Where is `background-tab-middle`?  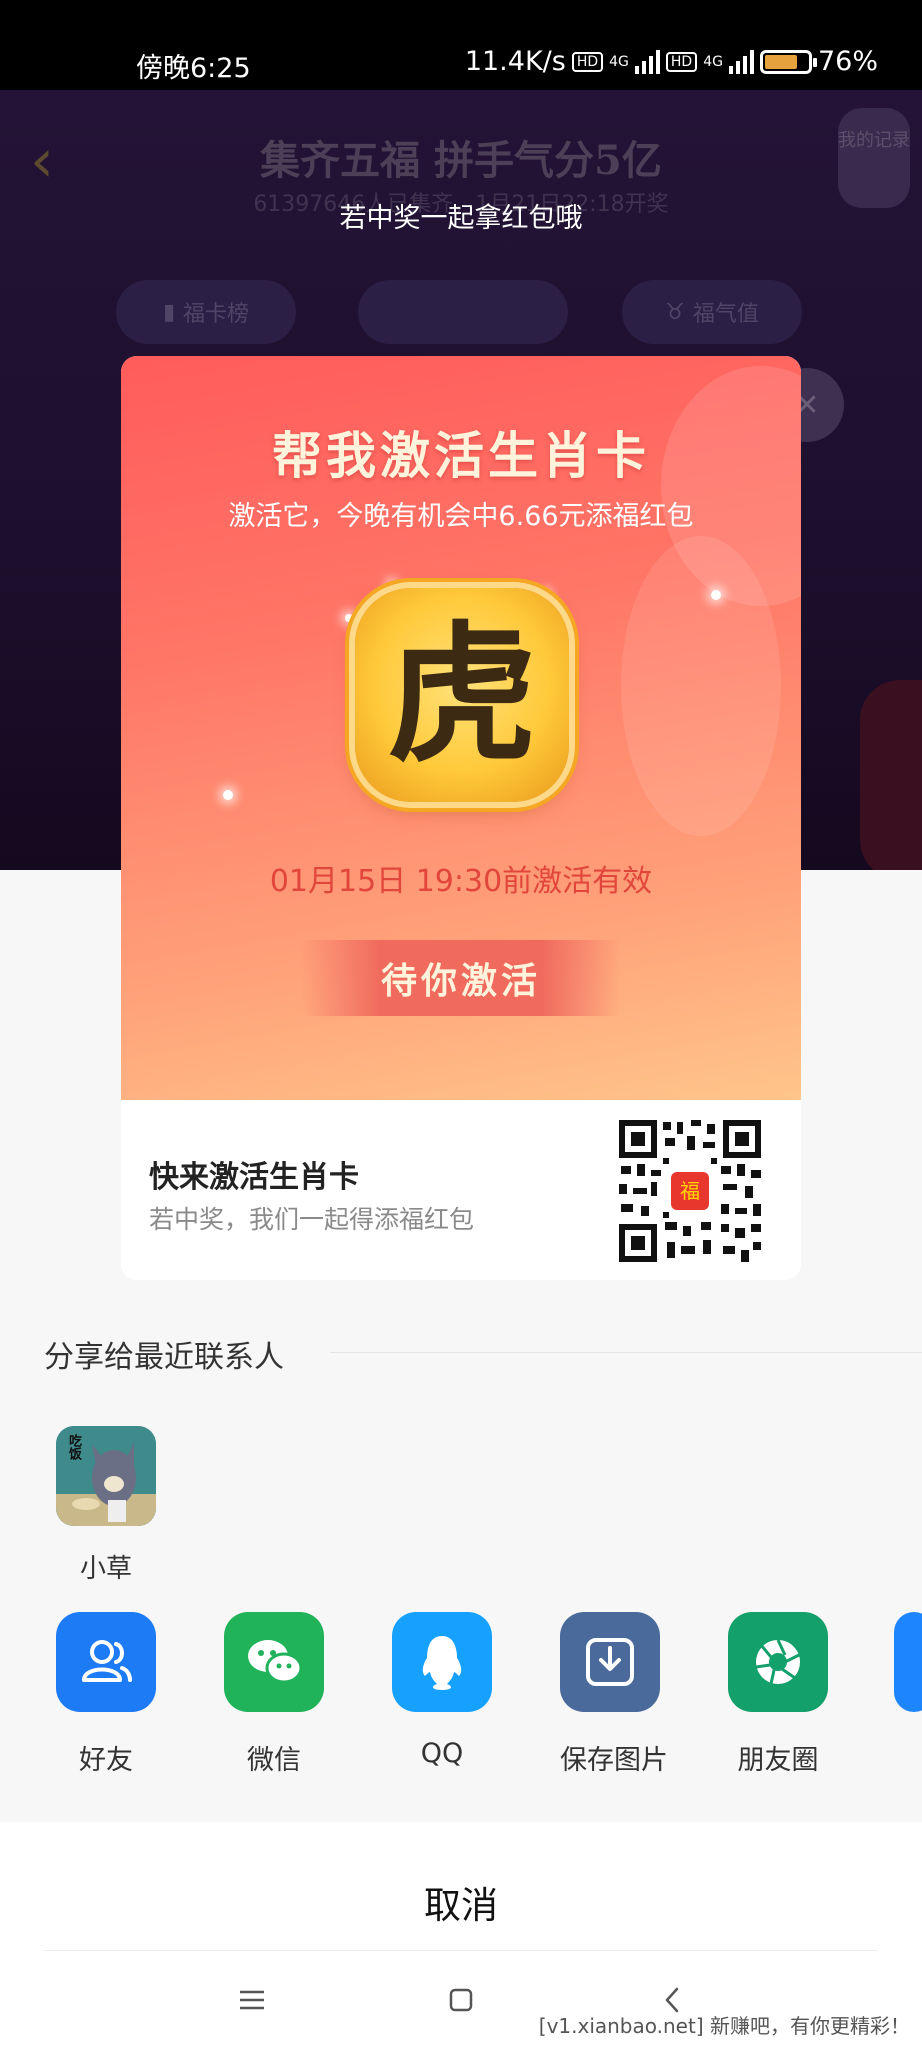 background-tab-middle is located at coordinates (463, 312).